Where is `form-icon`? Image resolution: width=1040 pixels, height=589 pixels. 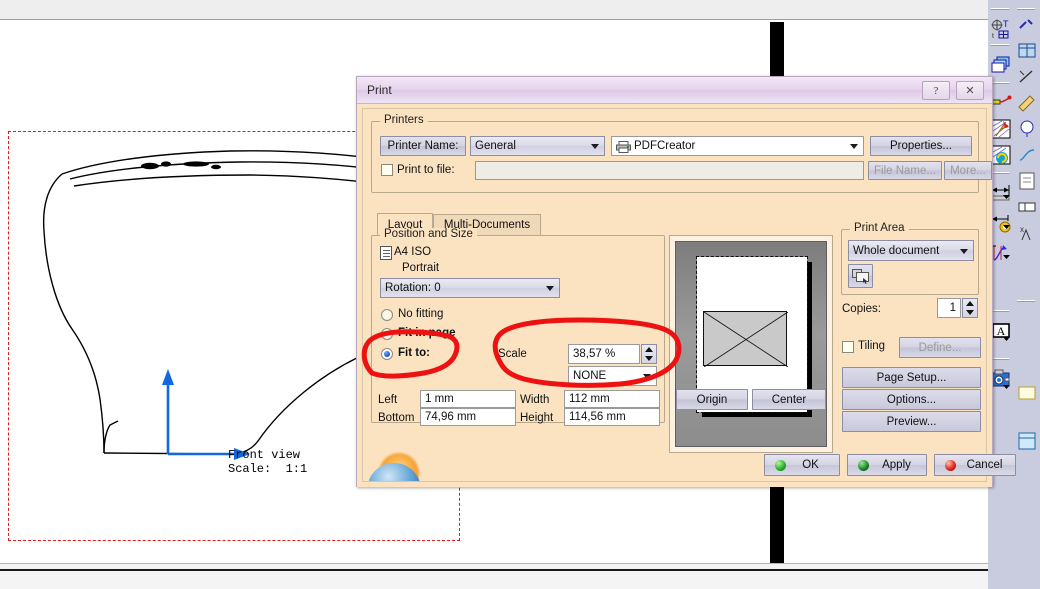
form-icon is located at coordinates (1027, 441).